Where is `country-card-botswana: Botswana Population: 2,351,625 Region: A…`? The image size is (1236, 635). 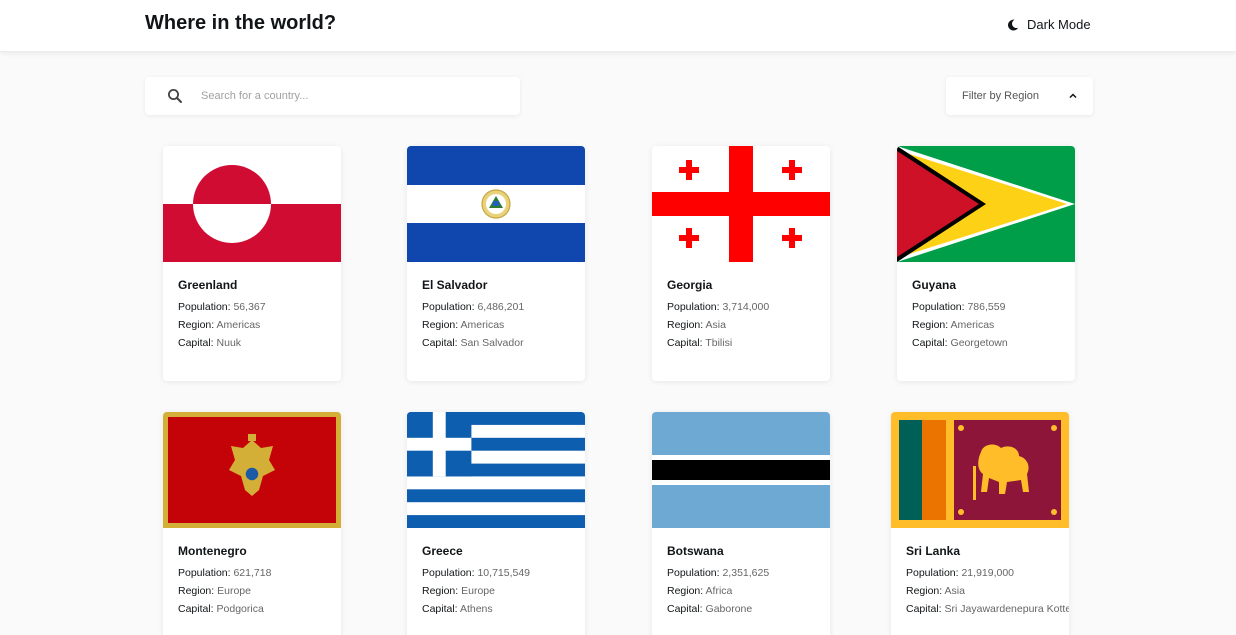 country-card-botswana: Botswana Population: 2,351,625 Region: A… is located at coordinates (741, 523).